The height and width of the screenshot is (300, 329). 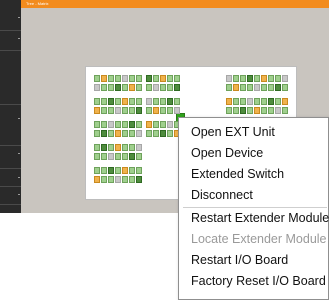 I want to click on sidebar-subitems, so click(x=10, y=77).